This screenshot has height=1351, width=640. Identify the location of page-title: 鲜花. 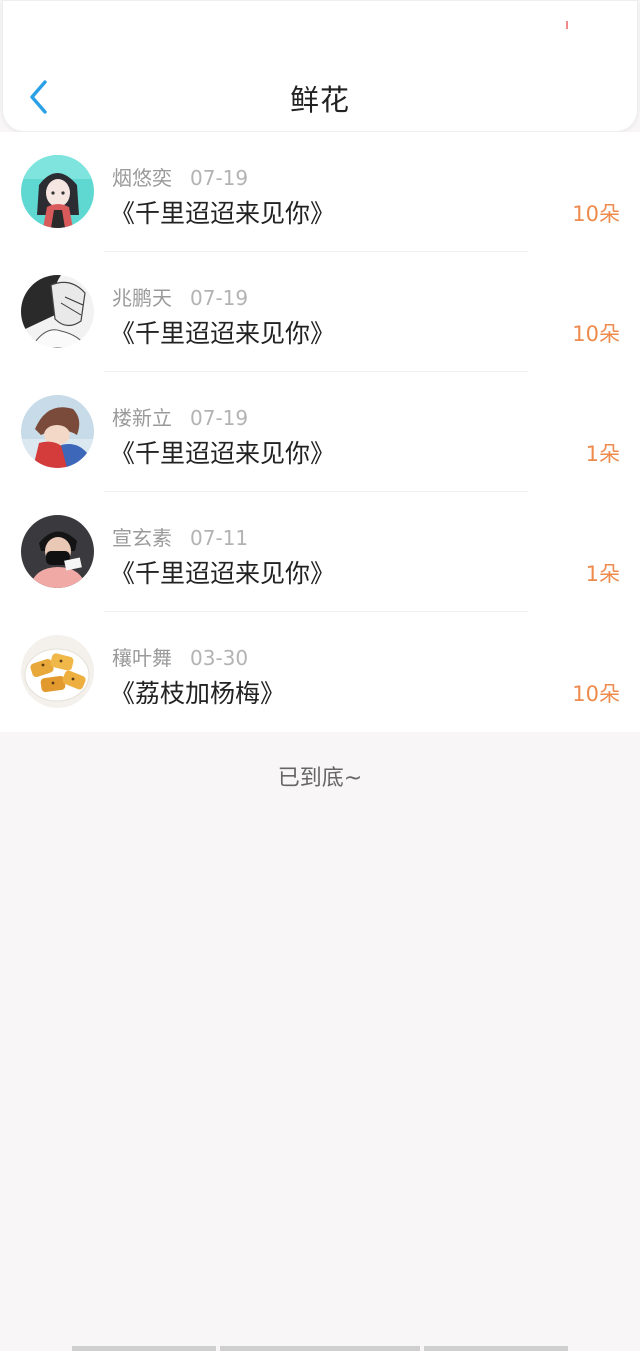
(319, 100).